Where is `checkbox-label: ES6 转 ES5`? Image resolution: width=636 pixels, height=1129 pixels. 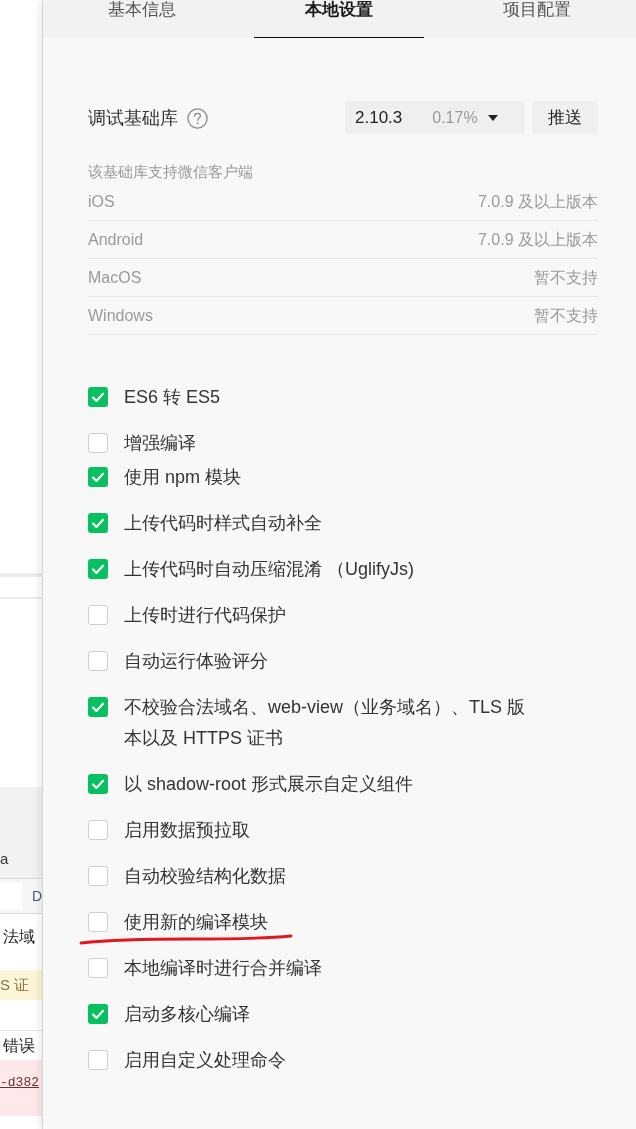 checkbox-label: ES6 转 ES5 is located at coordinates (172, 397).